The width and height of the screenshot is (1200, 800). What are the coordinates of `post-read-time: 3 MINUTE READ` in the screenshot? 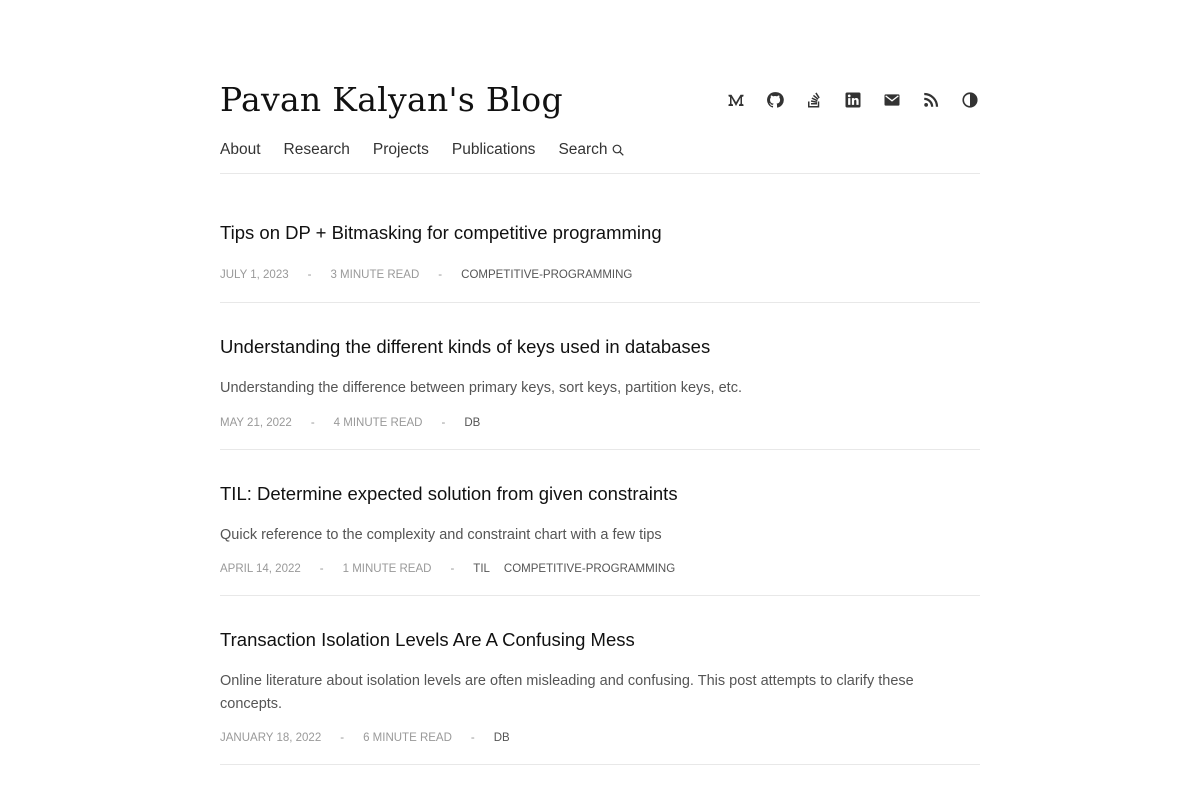 It's located at (375, 275).